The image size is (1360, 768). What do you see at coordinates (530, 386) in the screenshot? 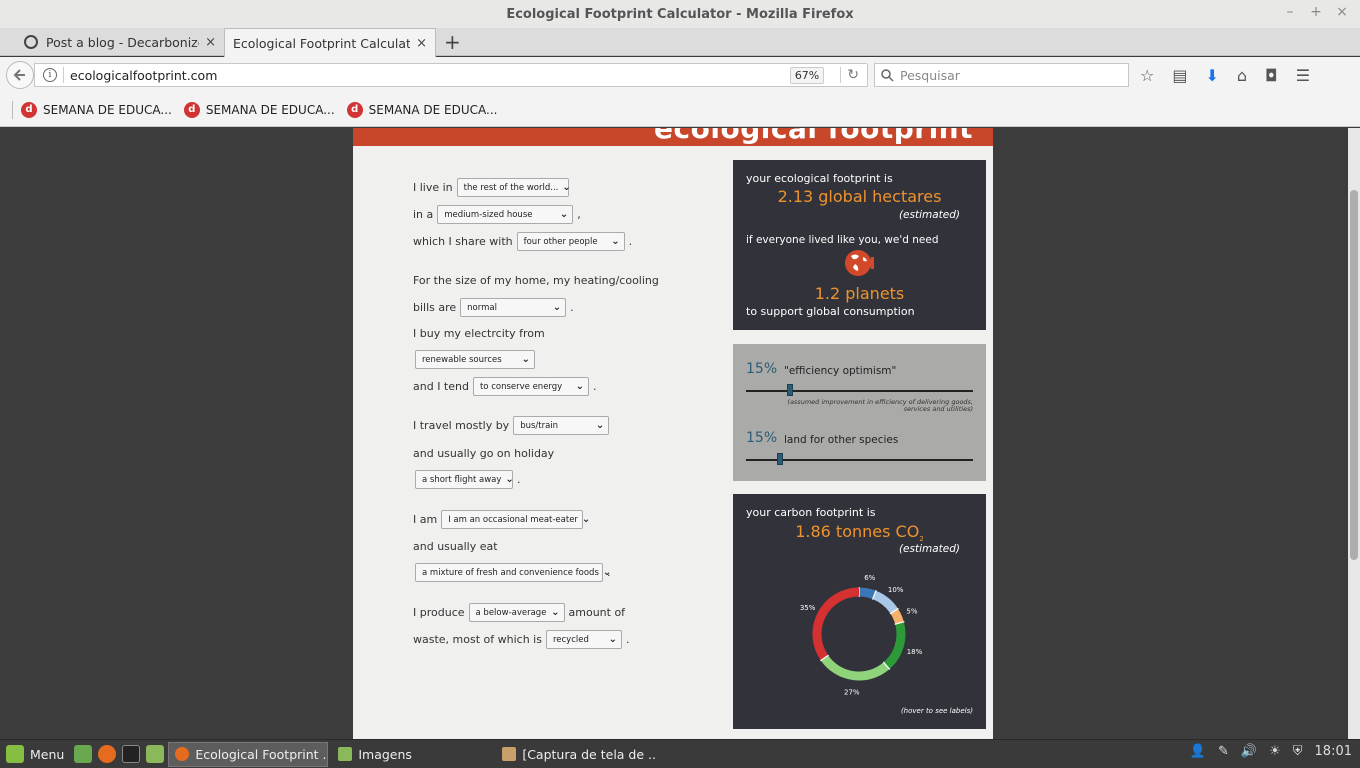
I see `select-conserve: to conserve energy ⌄` at bounding box center [530, 386].